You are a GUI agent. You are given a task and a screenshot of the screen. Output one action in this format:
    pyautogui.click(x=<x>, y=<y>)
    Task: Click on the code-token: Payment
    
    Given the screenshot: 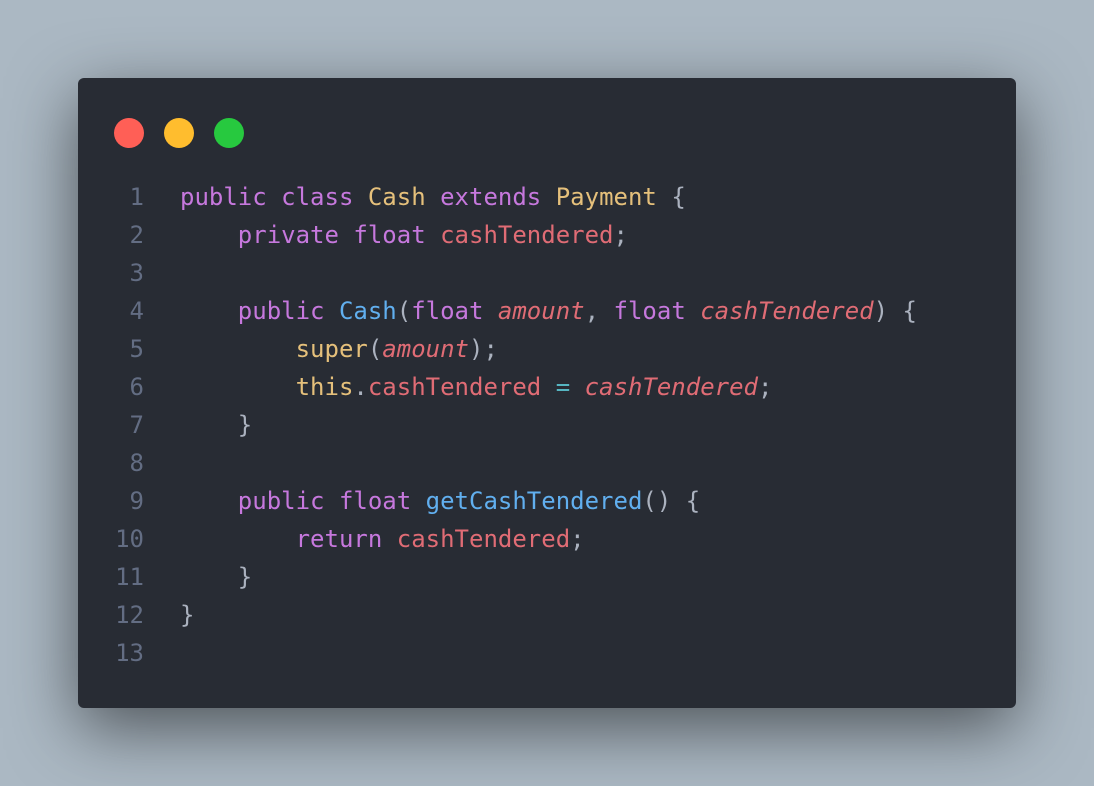 What is the action you would take?
    pyautogui.click(x=606, y=197)
    